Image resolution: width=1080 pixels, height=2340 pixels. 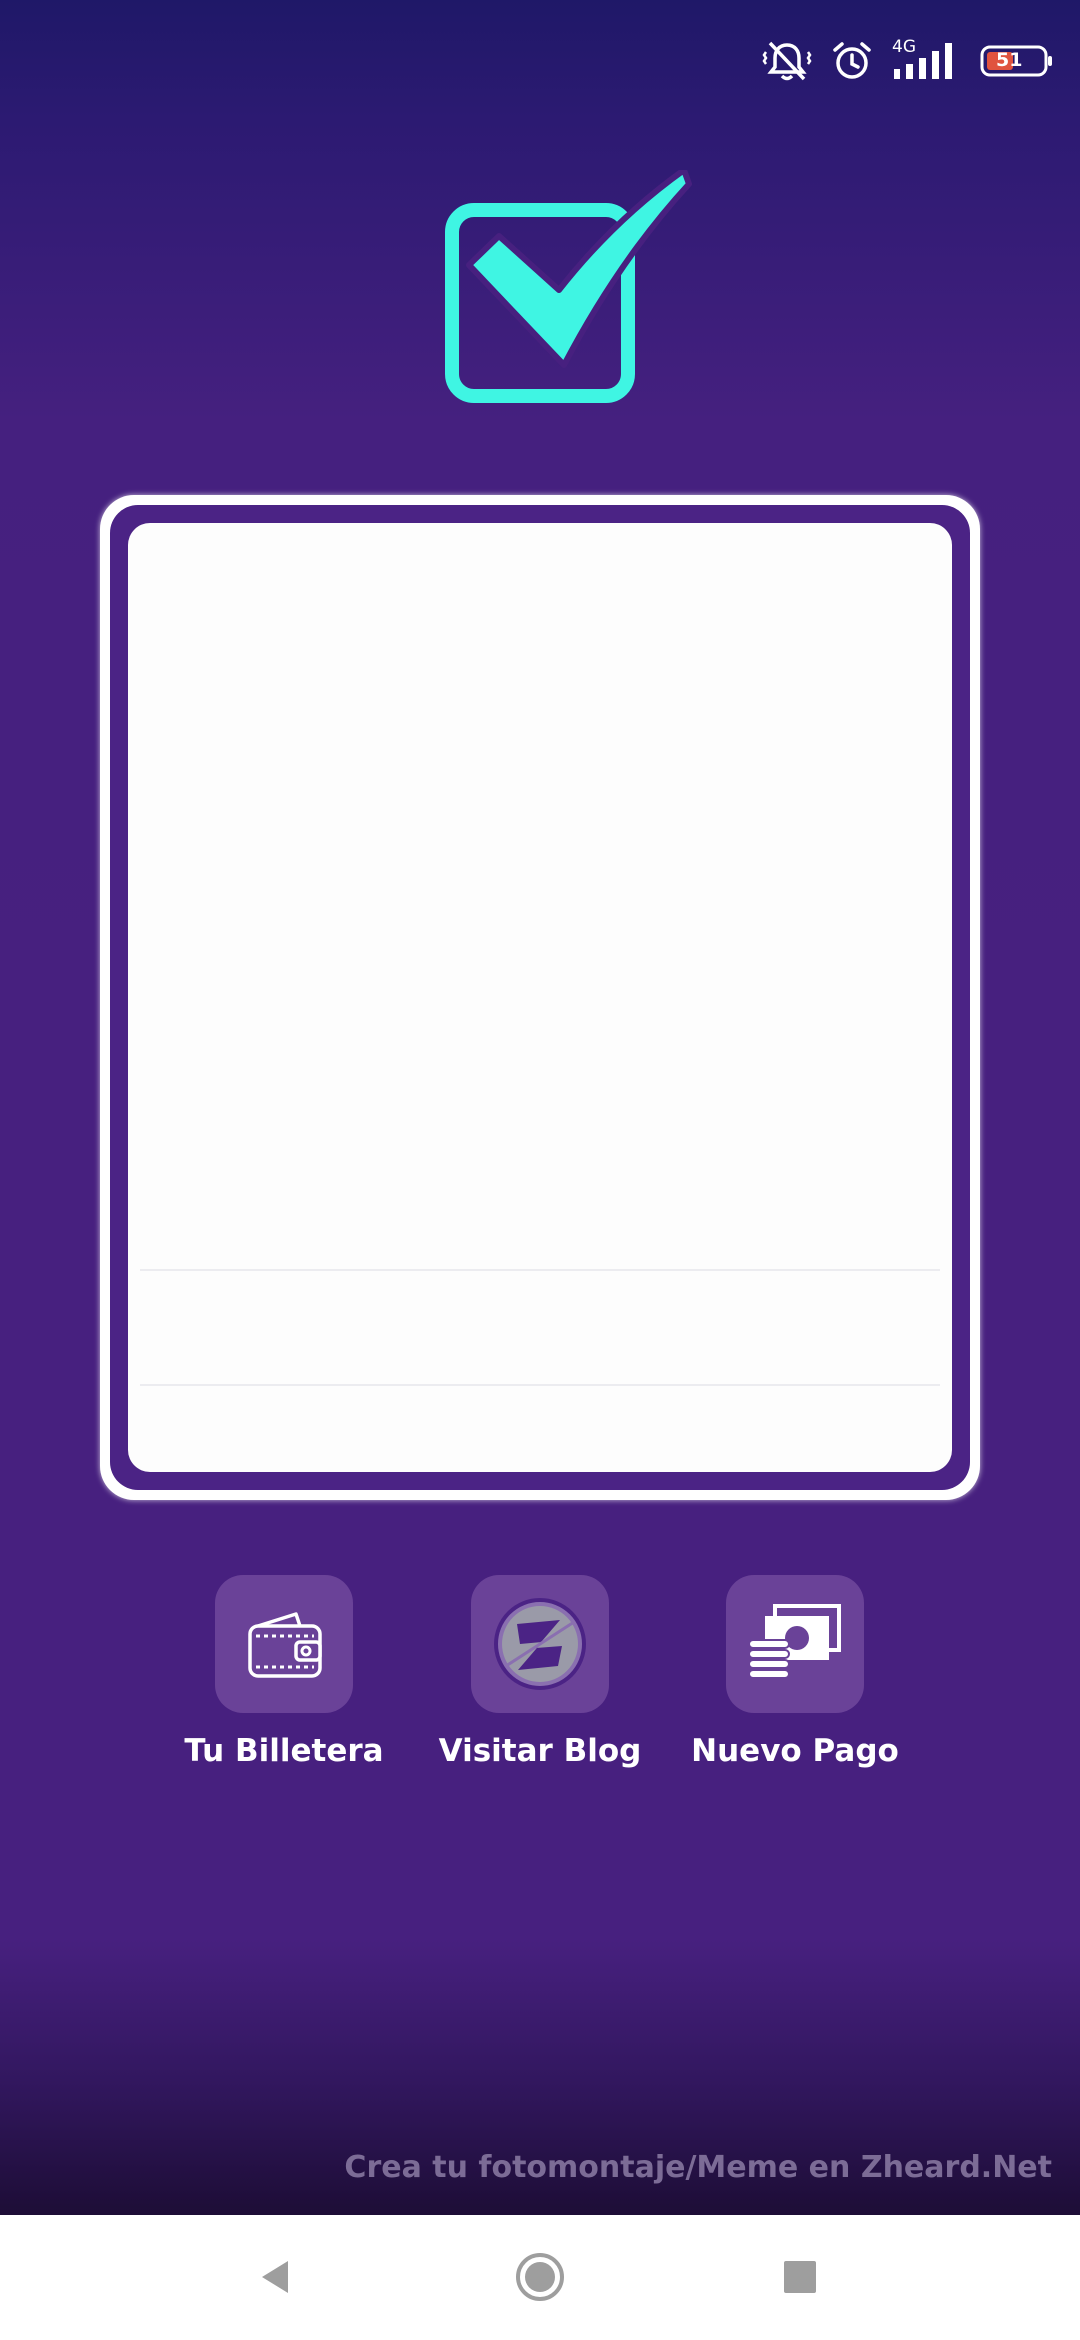 What do you see at coordinates (787, 61) in the screenshot?
I see `mute-vibrate-icon` at bounding box center [787, 61].